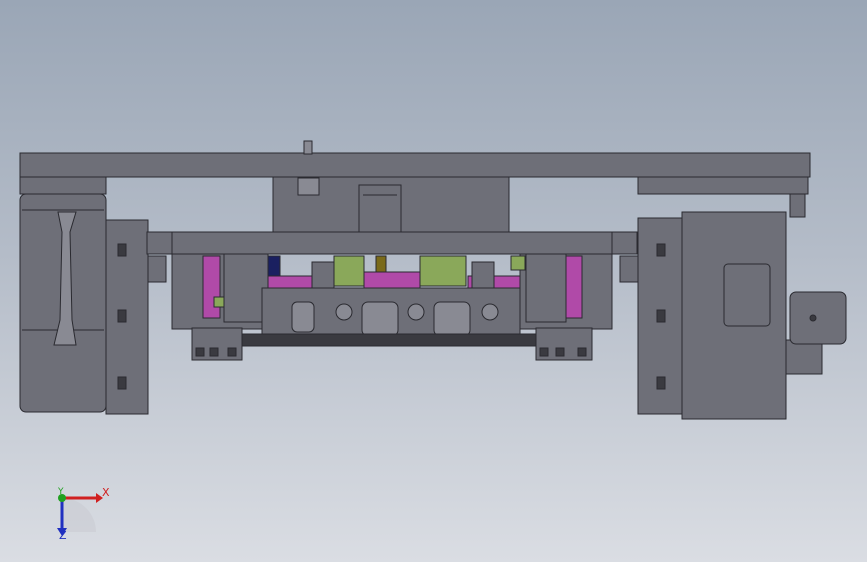 The height and width of the screenshot is (562, 867). I want to click on x-axis-label: X, so click(106, 492).